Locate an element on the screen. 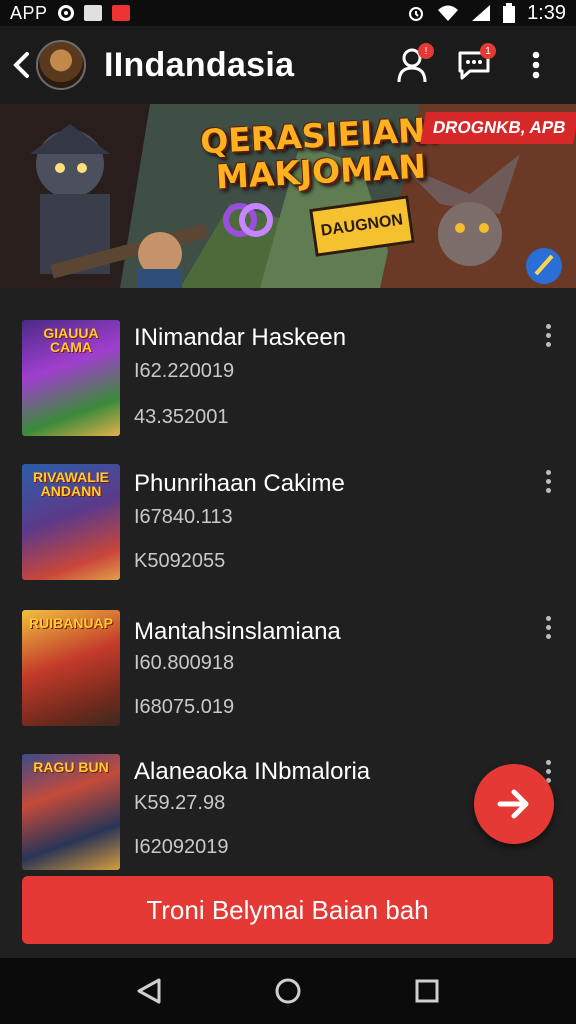 The image size is (576, 1024). more-options-button is located at coordinates (536, 65).